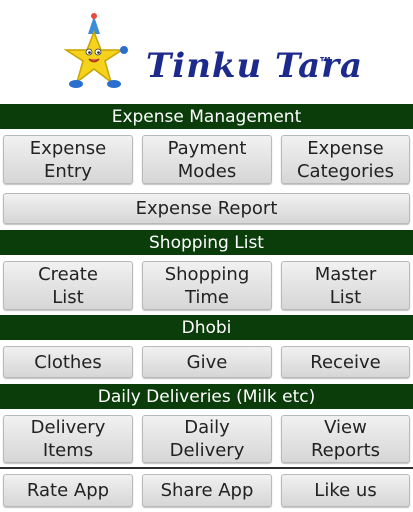  I want to click on rate-app-button: Rate App, so click(68, 490).